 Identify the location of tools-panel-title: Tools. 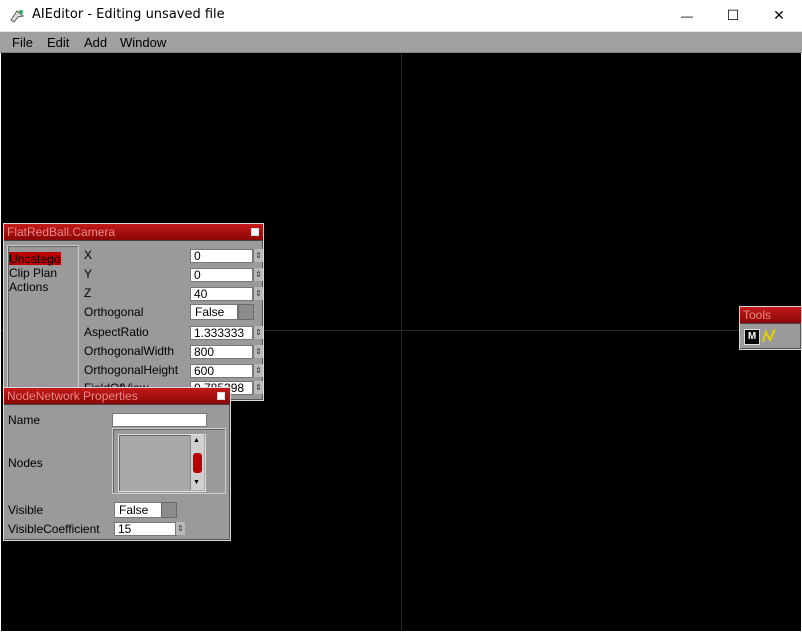
(770, 315).